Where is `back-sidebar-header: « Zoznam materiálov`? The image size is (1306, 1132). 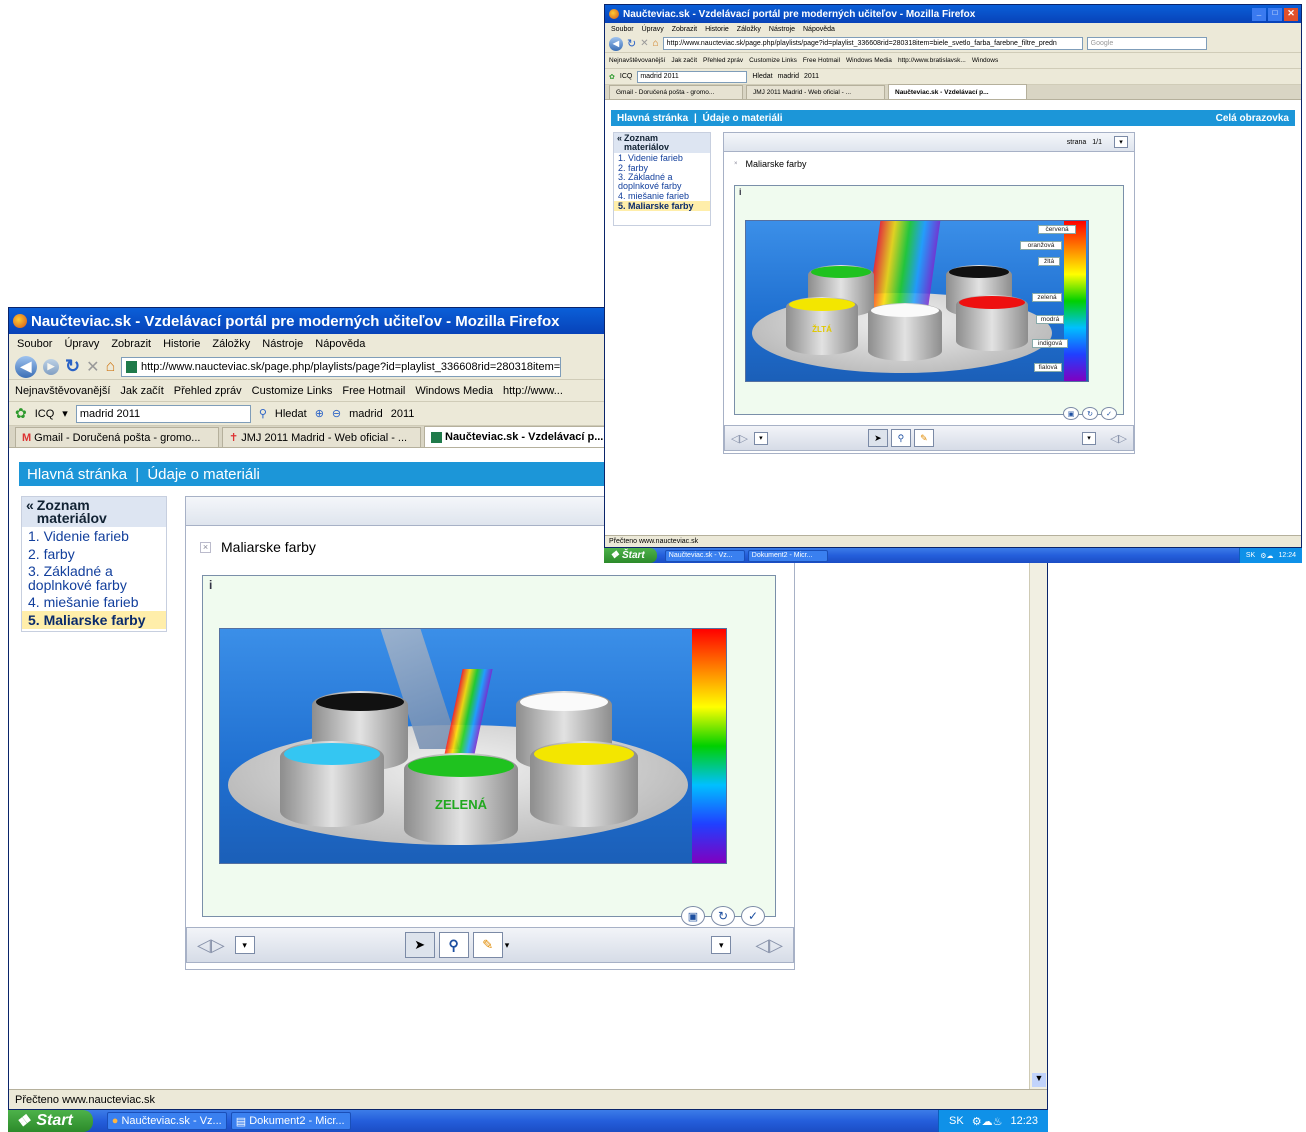
back-sidebar-header: « Zoznam materiálov is located at coordinates (662, 143).